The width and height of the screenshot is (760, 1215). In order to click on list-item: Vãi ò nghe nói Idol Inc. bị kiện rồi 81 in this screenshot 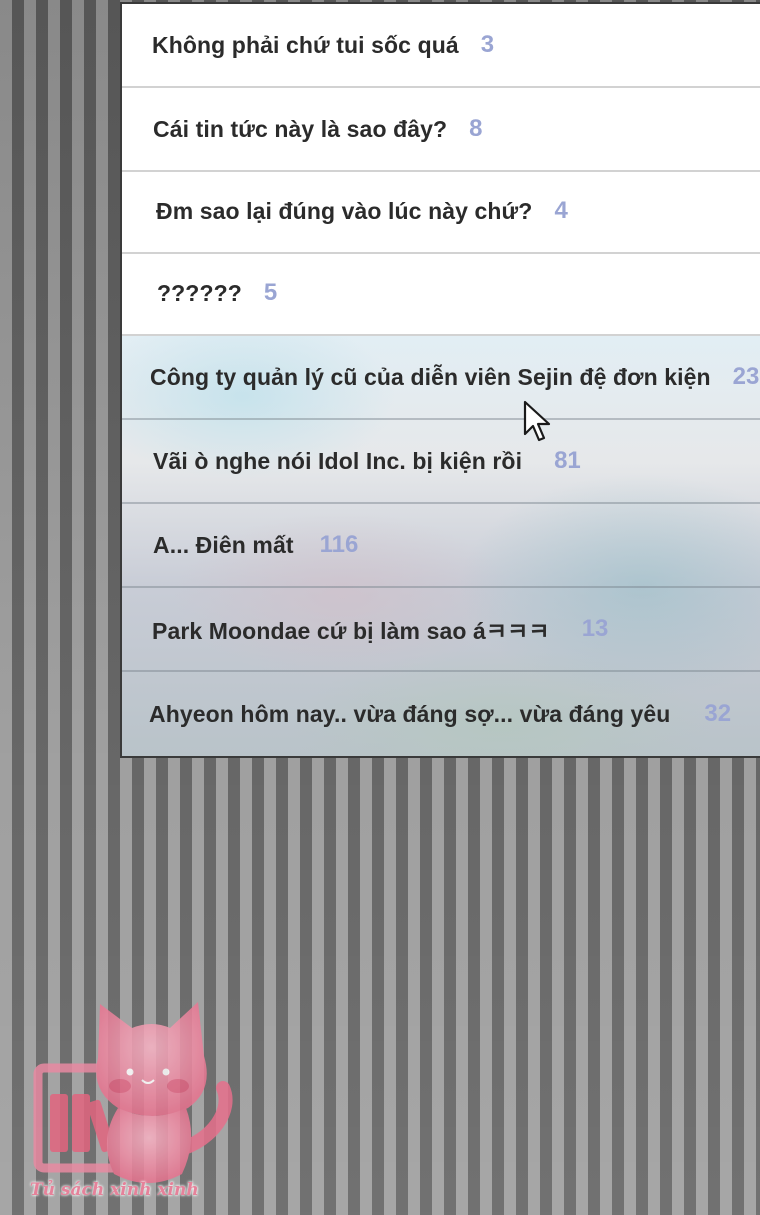, I will do `click(441, 462)`.